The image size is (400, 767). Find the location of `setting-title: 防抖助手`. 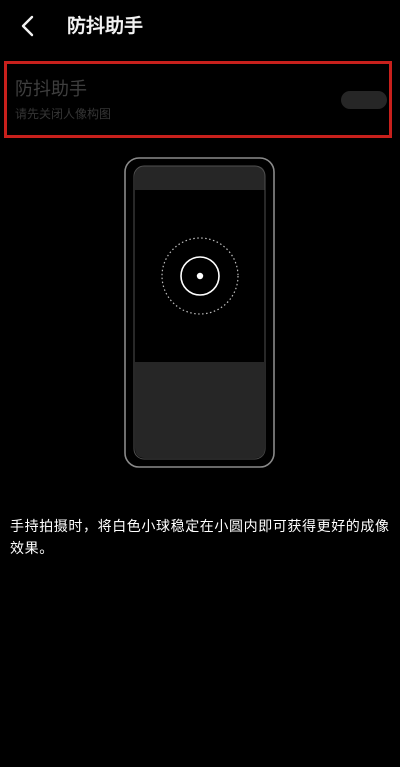

setting-title: 防抖助手 is located at coordinates (51, 89).